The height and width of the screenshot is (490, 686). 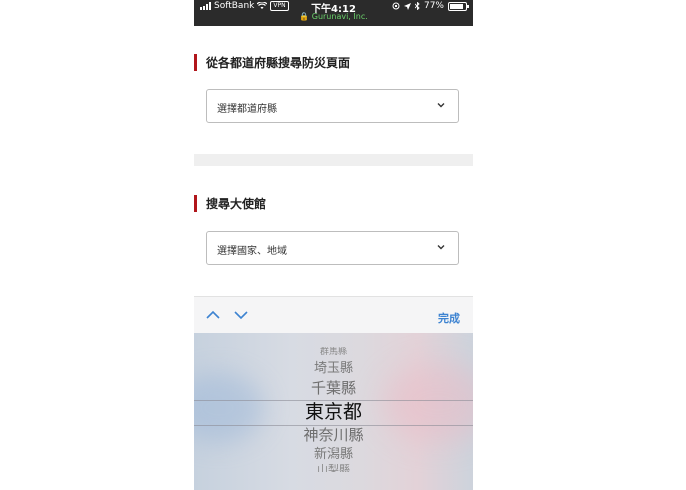 What do you see at coordinates (333, 435) in the screenshot?
I see `picker-option: 神奈川縣` at bounding box center [333, 435].